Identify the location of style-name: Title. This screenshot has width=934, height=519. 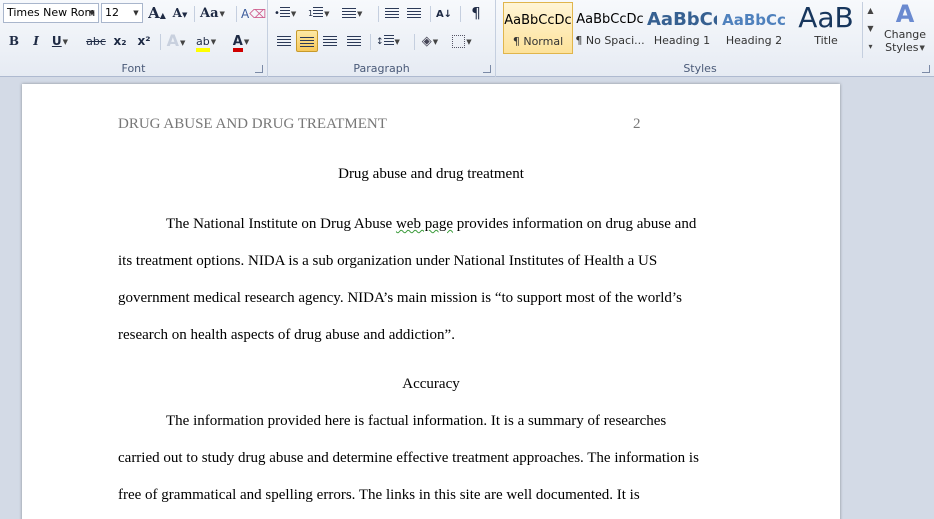
(826, 40).